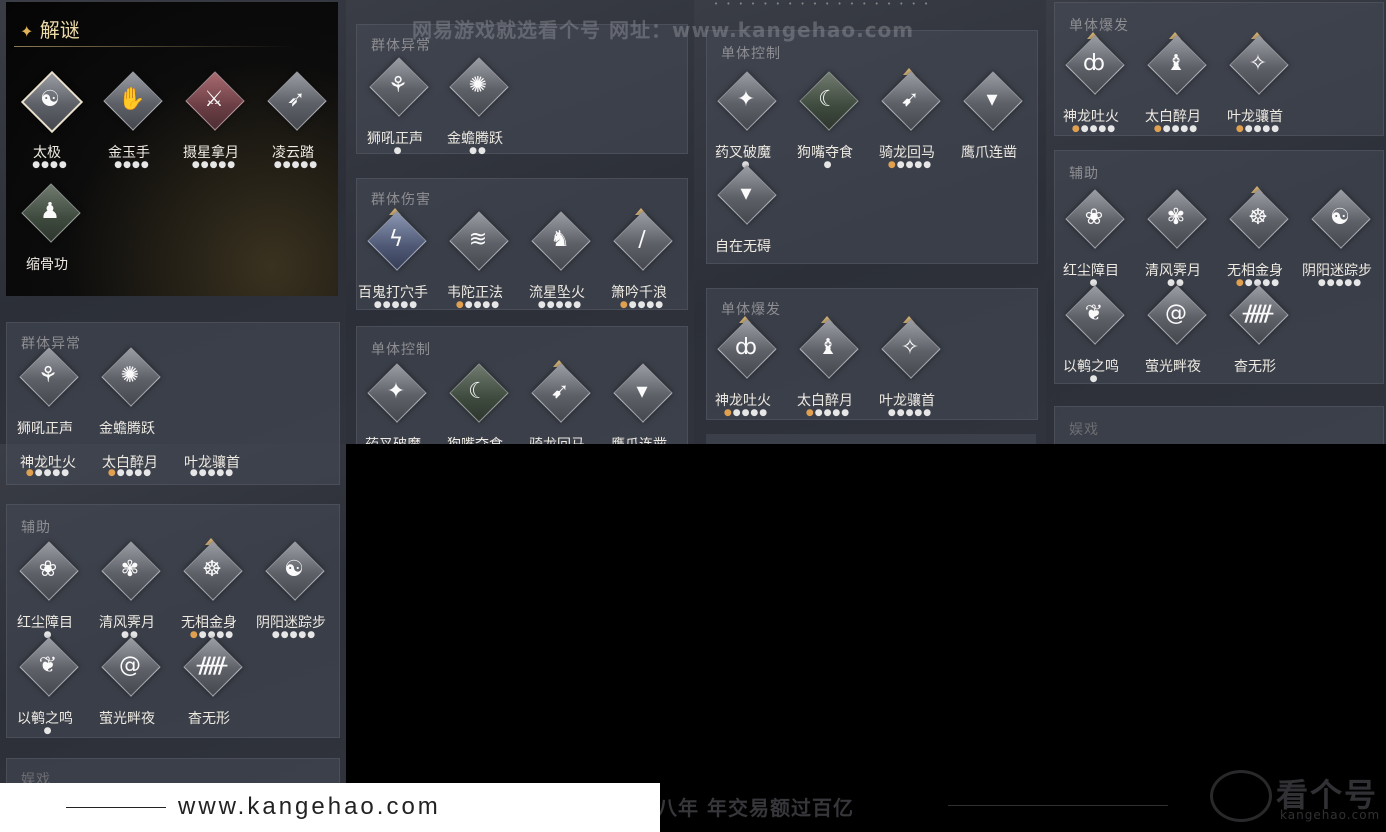 Image resolution: width=1386 pixels, height=832 pixels. What do you see at coordinates (475, 113) in the screenshot?
I see `skill-jinchan-2: ✺ 金蟾腾跃 ●●` at bounding box center [475, 113].